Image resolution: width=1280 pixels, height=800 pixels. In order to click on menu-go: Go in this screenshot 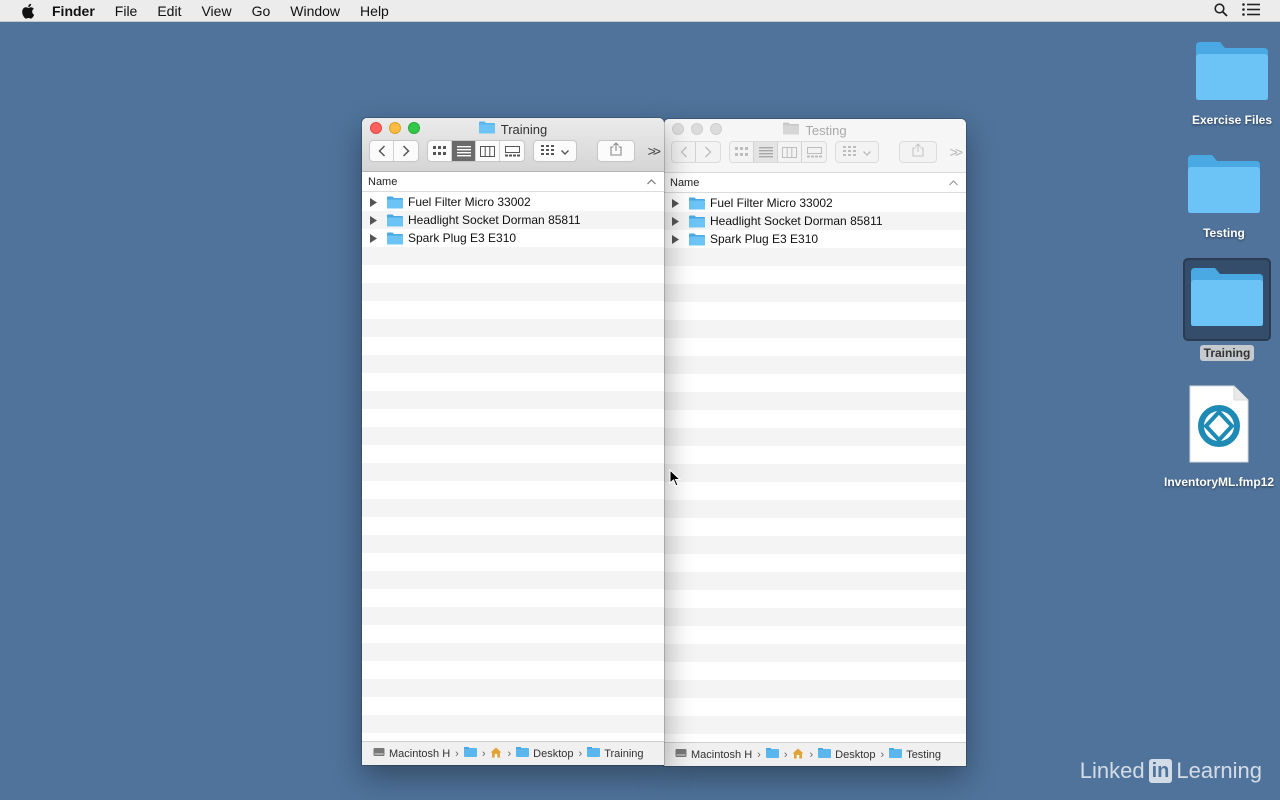, I will do `click(261, 11)`.